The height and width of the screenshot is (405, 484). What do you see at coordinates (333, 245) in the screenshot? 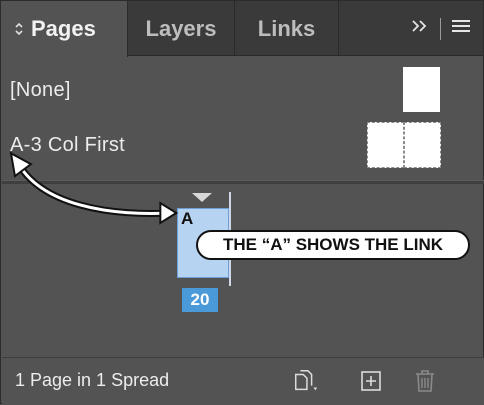
I see `annotation-callout: THE “A” SHOWS THE LINK` at bounding box center [333, 245].